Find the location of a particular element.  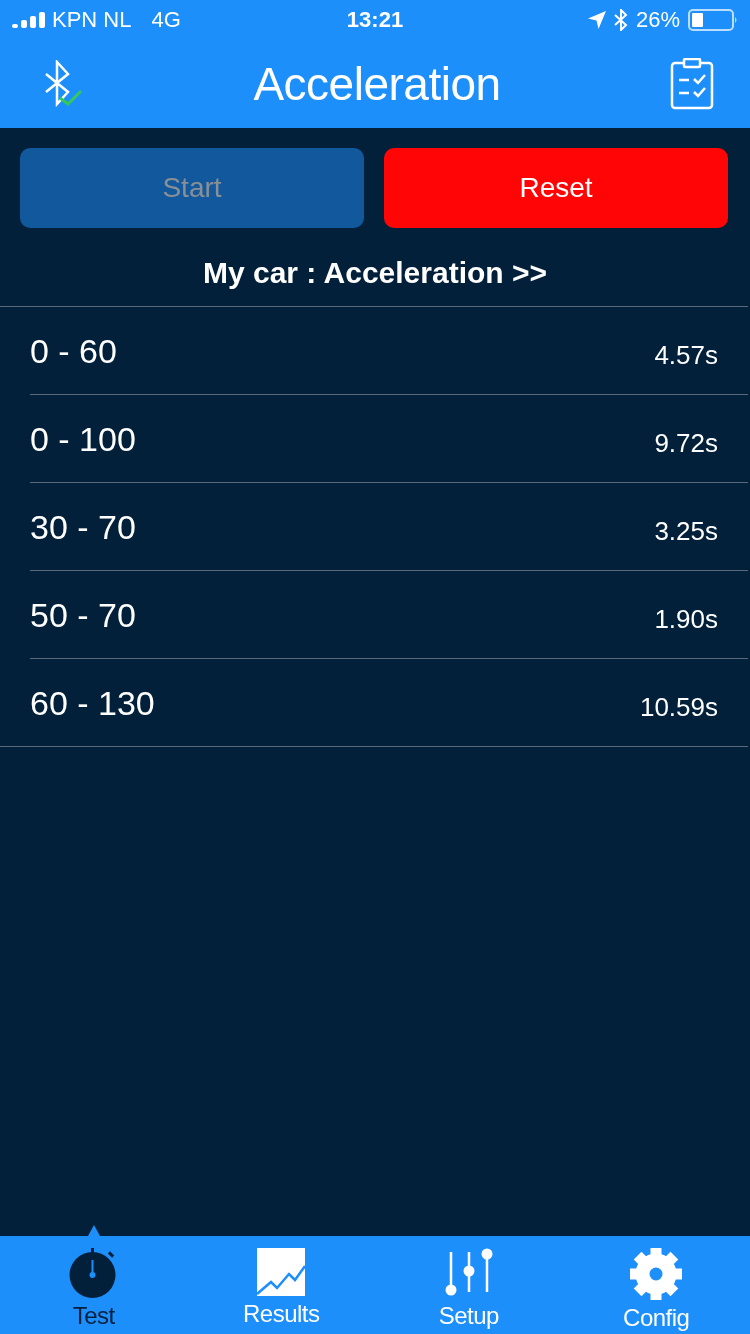

acceleration-time: 4.57s is located at coordinates (686, 355).